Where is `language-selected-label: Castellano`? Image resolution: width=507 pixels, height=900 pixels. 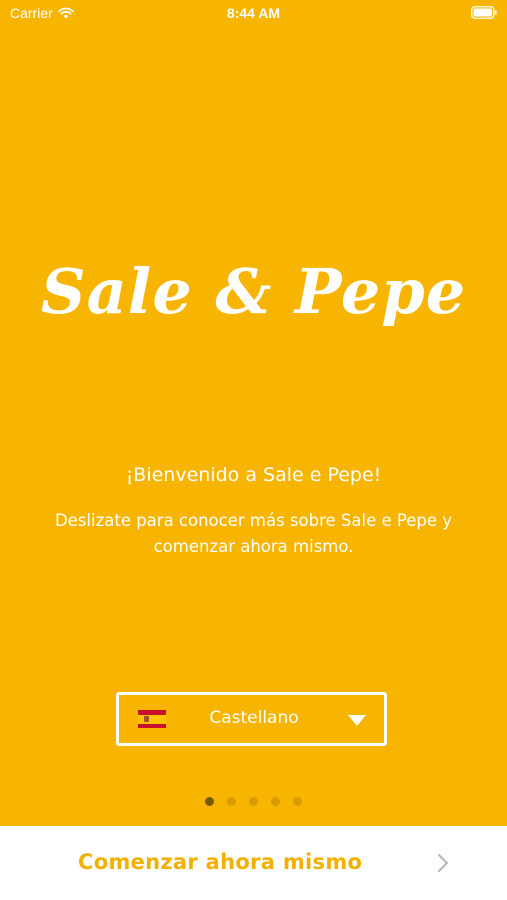
language-selected-label: Castellano is located at coordinates (254, 718).